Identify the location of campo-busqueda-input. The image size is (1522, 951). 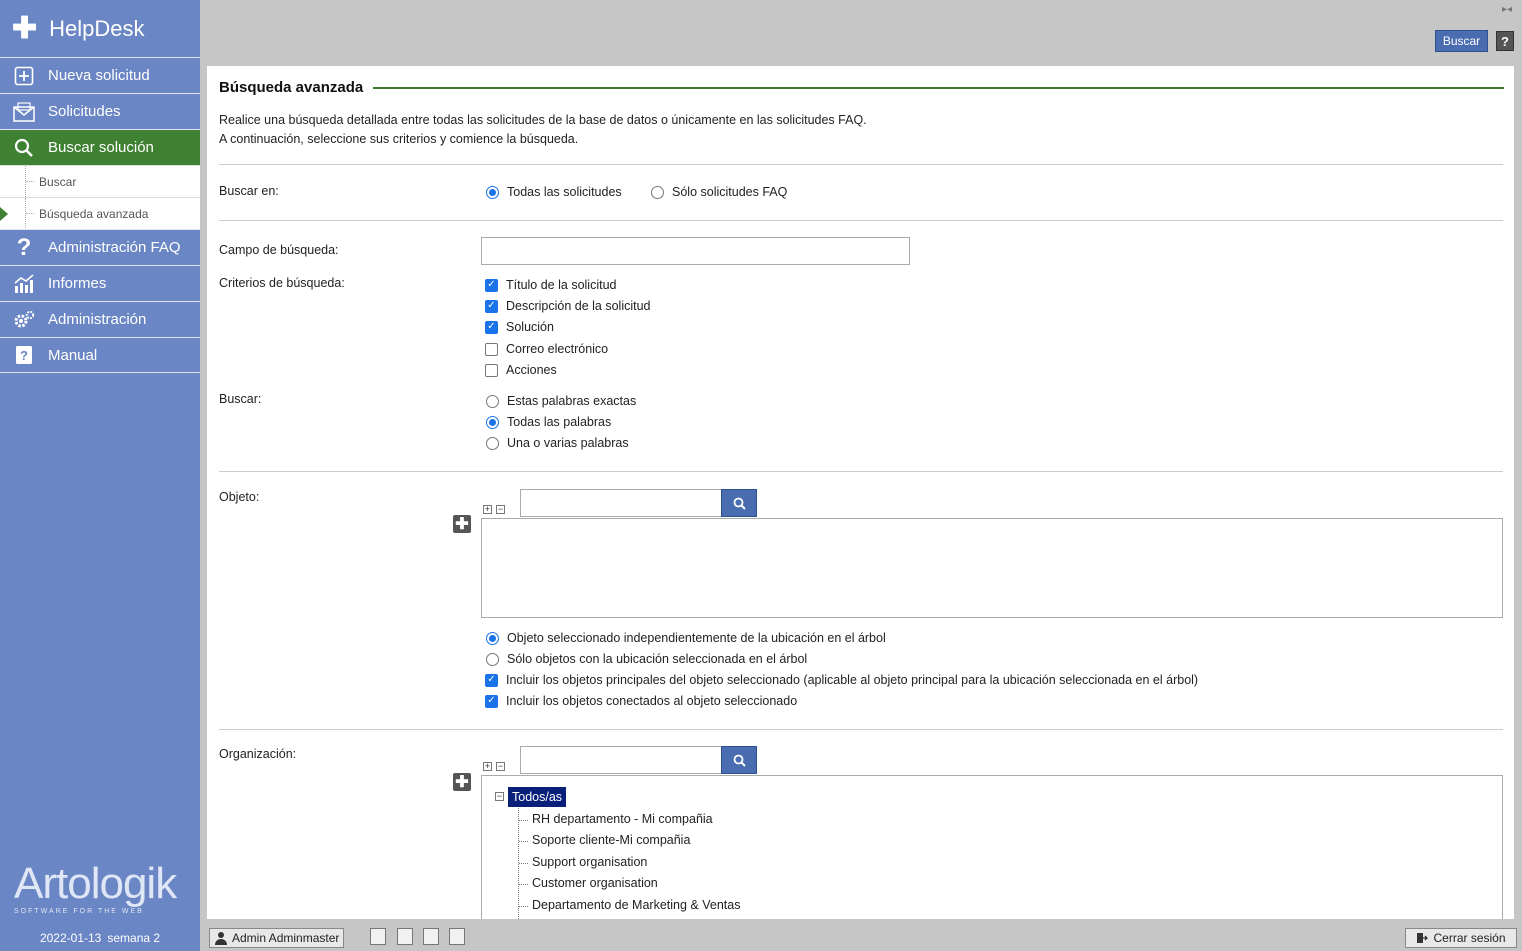
(695, 251).